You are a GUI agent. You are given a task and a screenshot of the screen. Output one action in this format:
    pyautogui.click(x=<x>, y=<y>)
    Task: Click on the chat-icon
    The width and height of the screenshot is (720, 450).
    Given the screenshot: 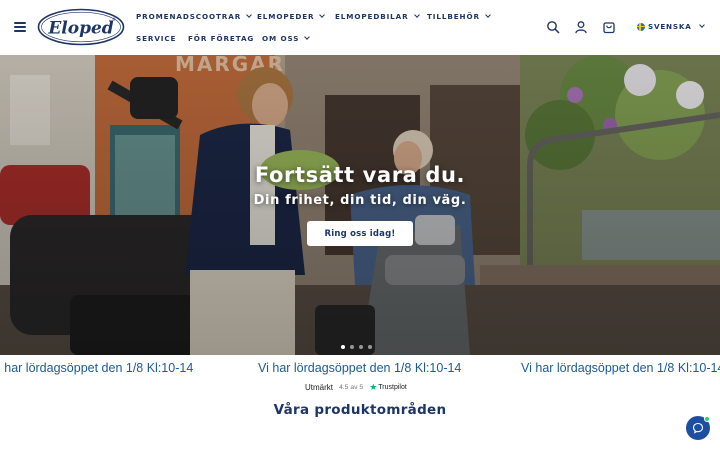 What is the action you would take?
    pyautogui.click(x=698, y=428)
    